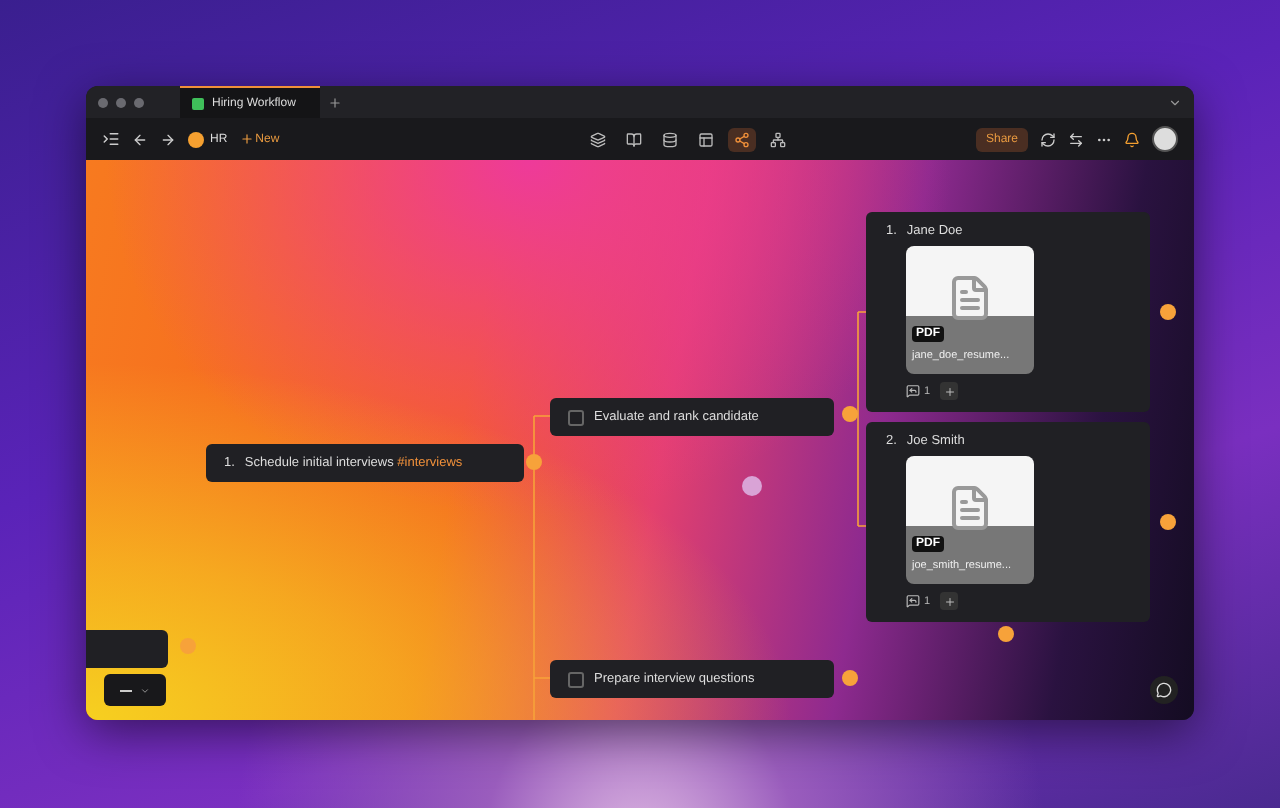 Image resolution: width=1280 pixels, height=808 pixels. I want to click on hierarchy-icon, so click(777, 139).